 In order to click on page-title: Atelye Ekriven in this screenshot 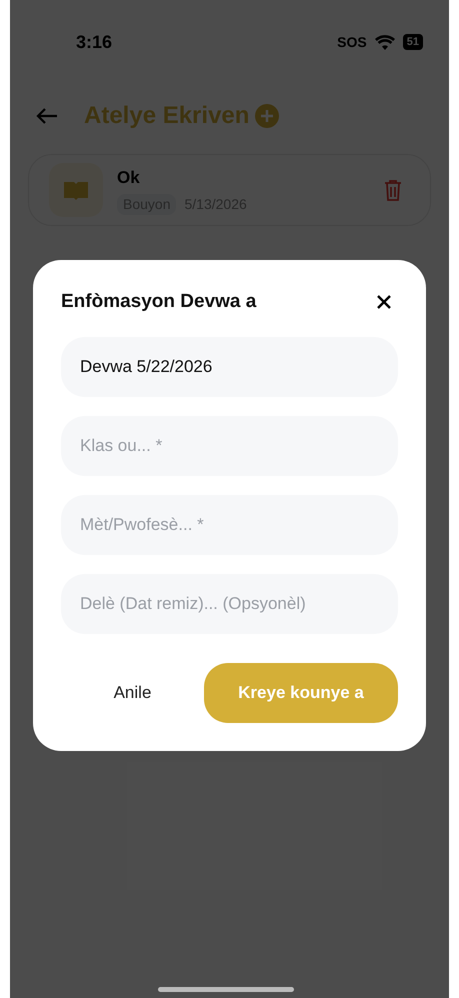, I will do `click(167, 116)`.